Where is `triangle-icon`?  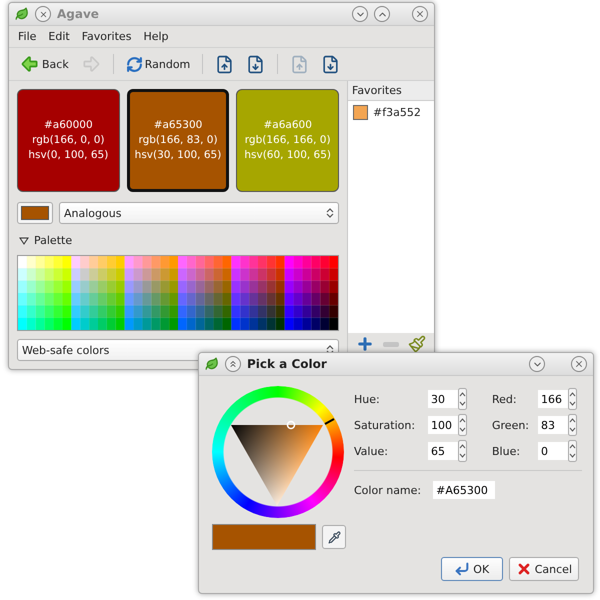 triangle-icon is located at coordinates (24, 240).